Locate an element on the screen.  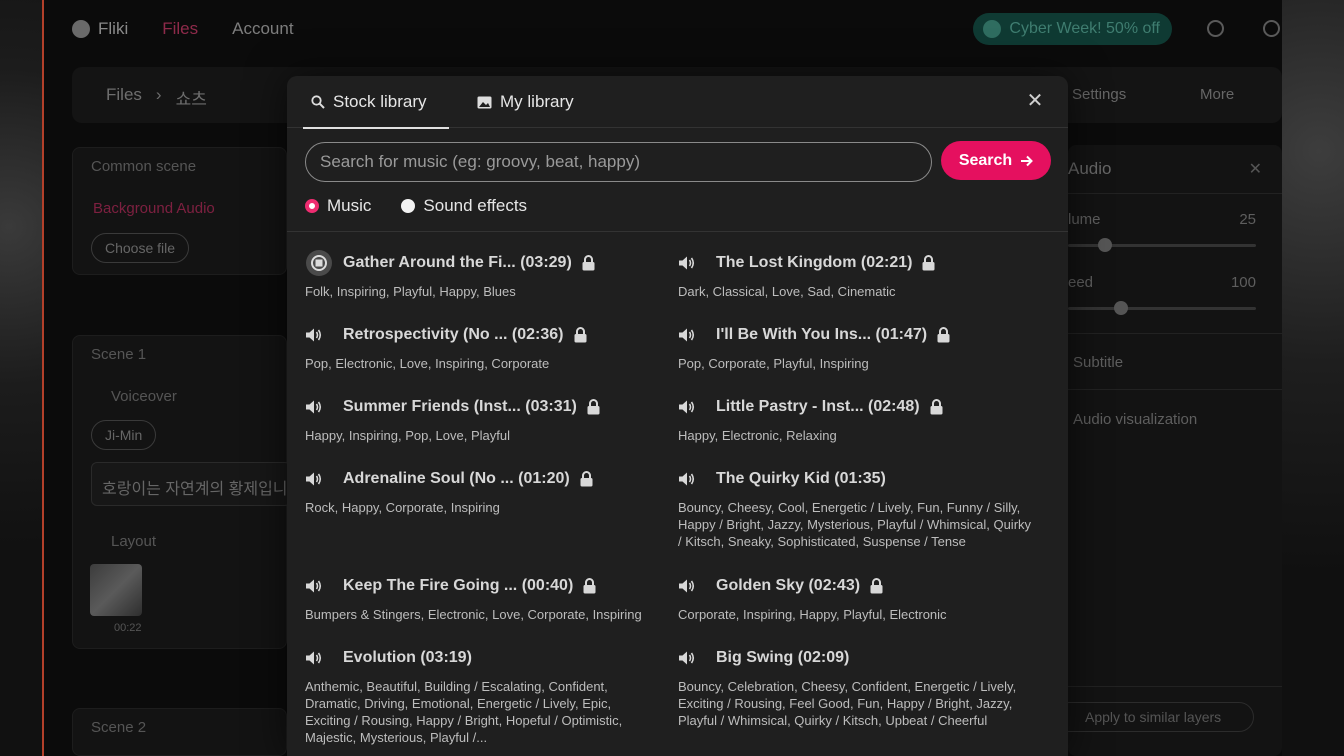
track-title: Big Swing (02:09) is located at coordinates (783, 657).